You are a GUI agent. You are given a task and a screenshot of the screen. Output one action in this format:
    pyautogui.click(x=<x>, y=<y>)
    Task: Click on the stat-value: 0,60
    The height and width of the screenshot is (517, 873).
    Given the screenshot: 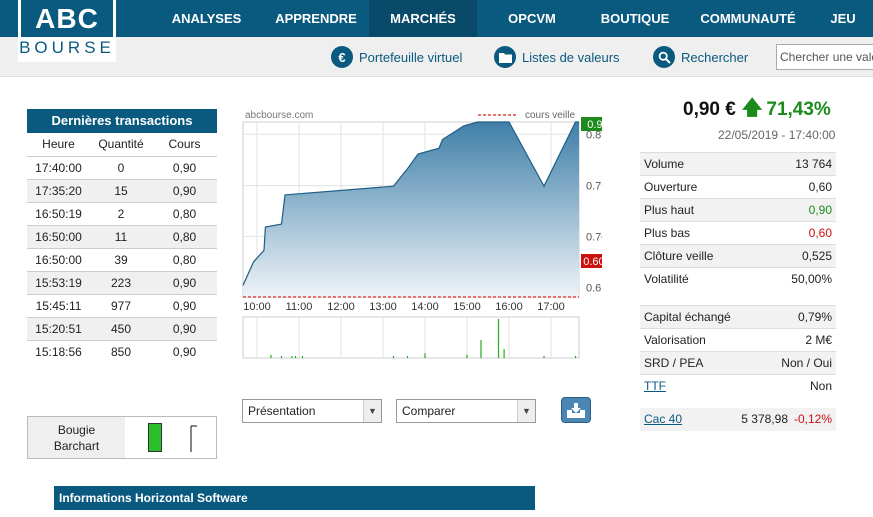 What is the action you would take?
    pyautogui.click(x=820, y=187)
    